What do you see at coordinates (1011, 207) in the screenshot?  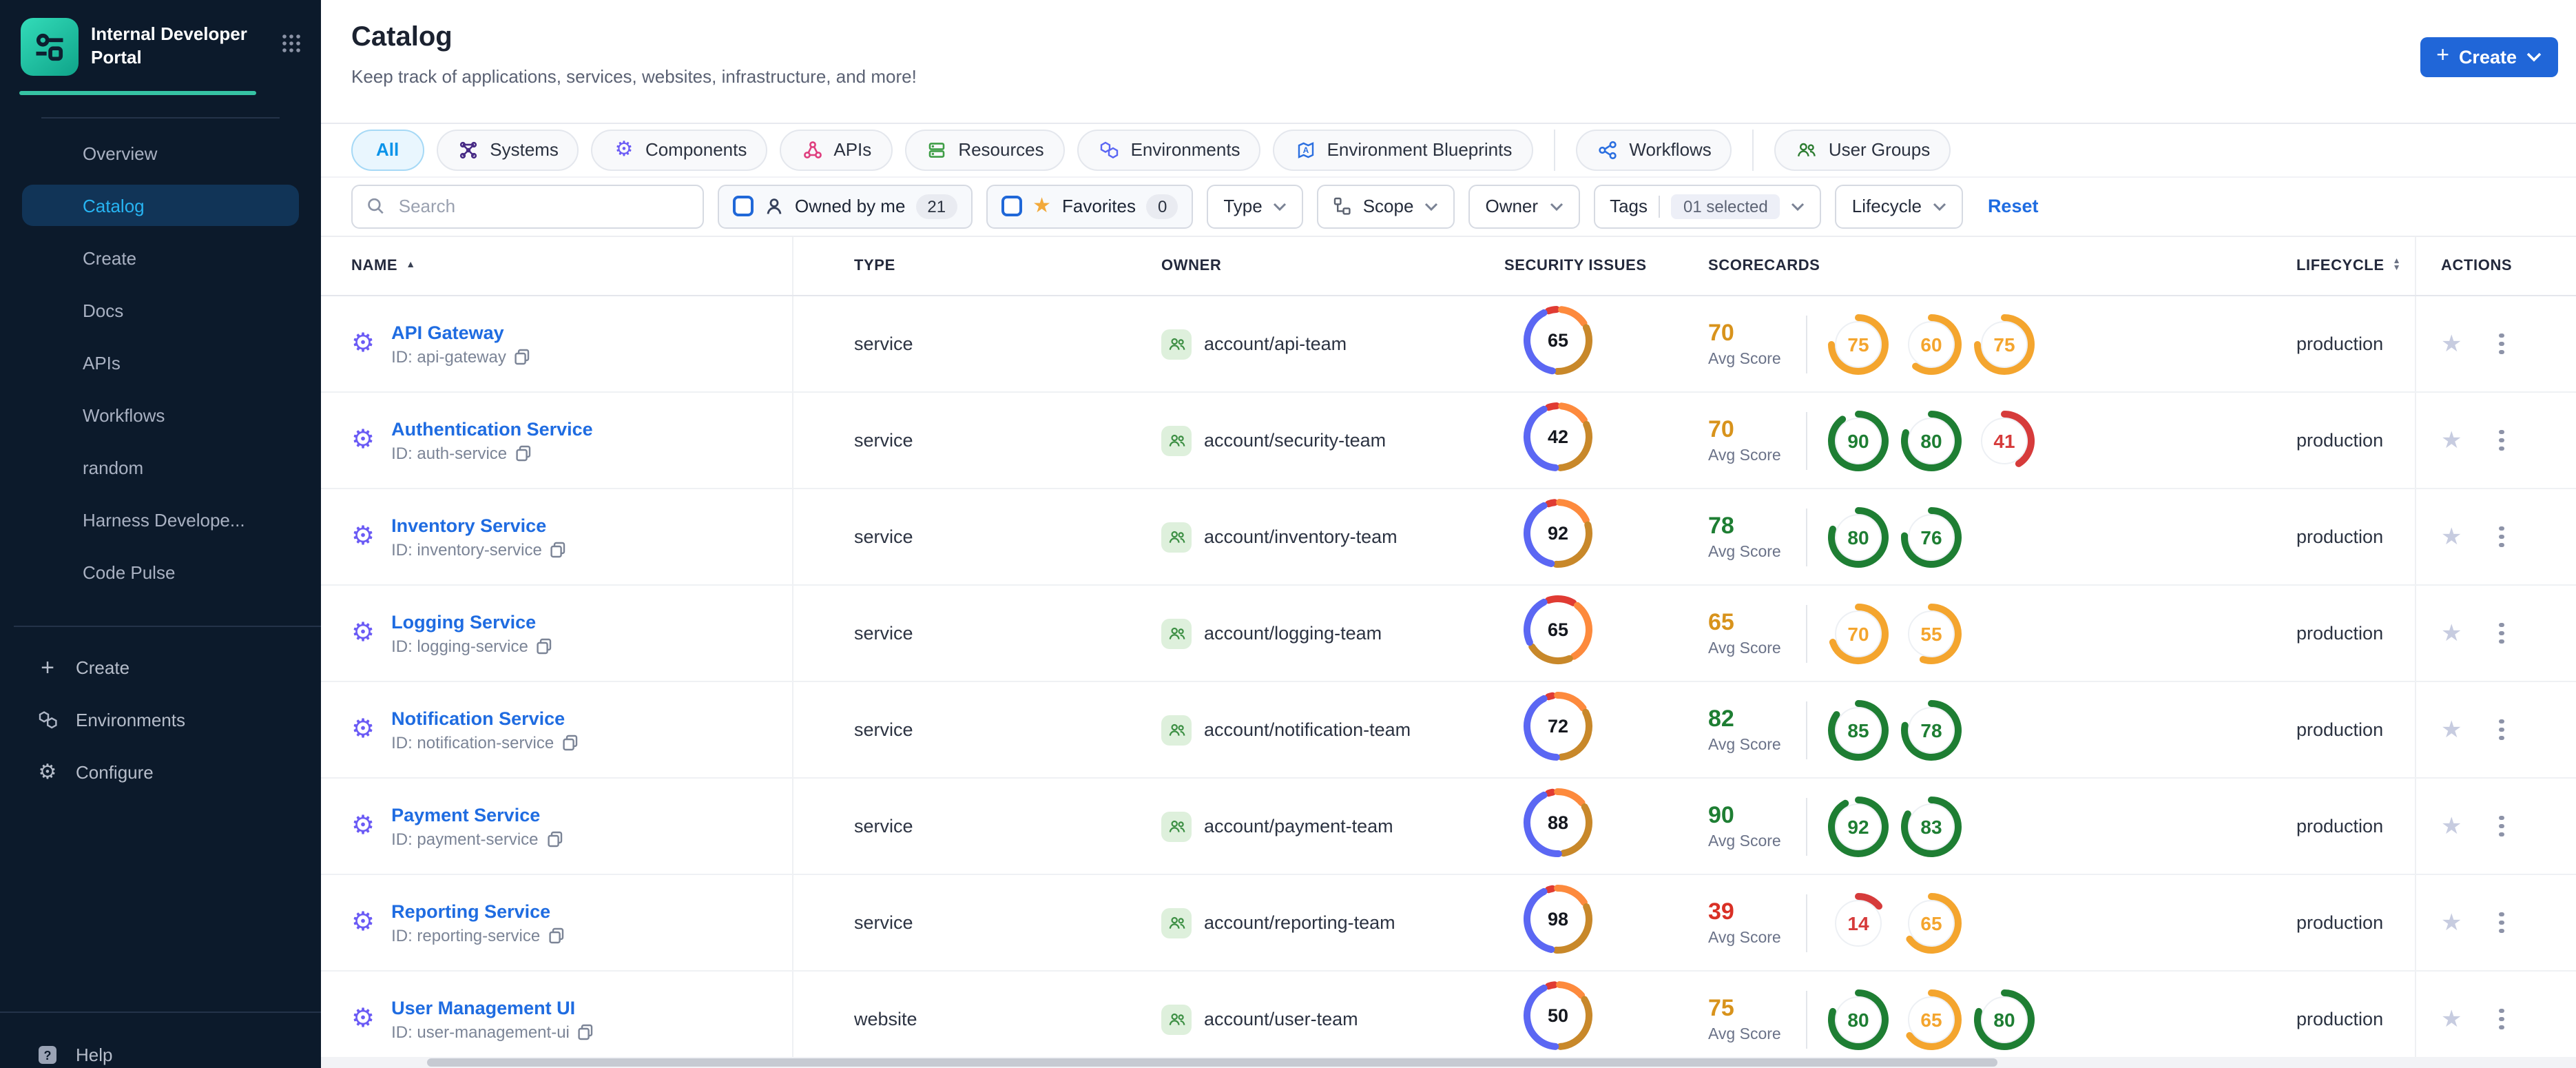 I see `favorites-checkbox` at bounding box center [1011, 207].